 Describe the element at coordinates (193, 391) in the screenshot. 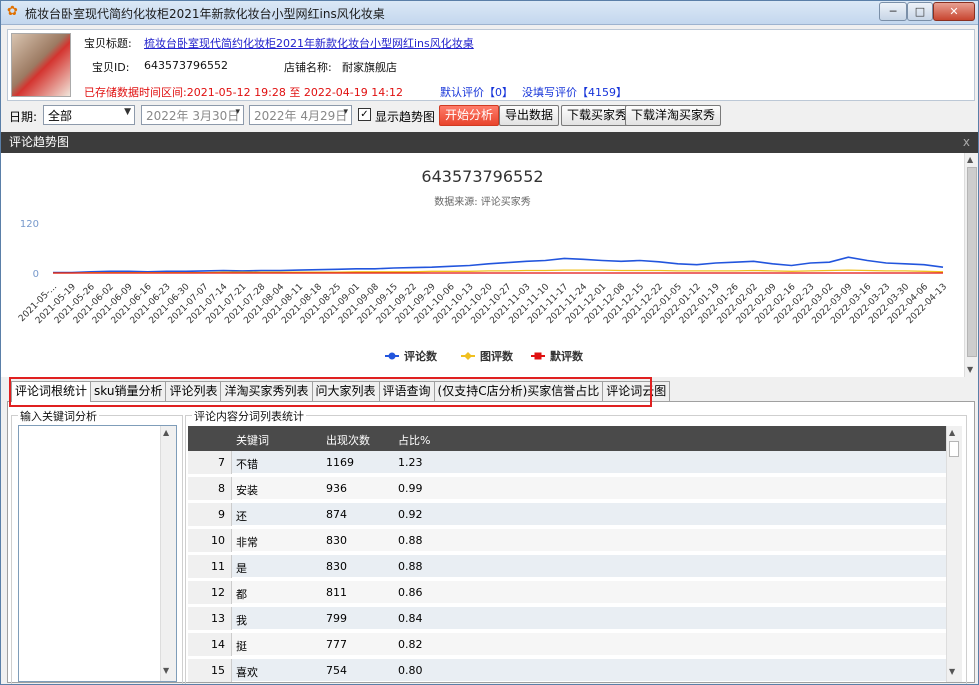

I see `tab-2: 评论列表` at that location.